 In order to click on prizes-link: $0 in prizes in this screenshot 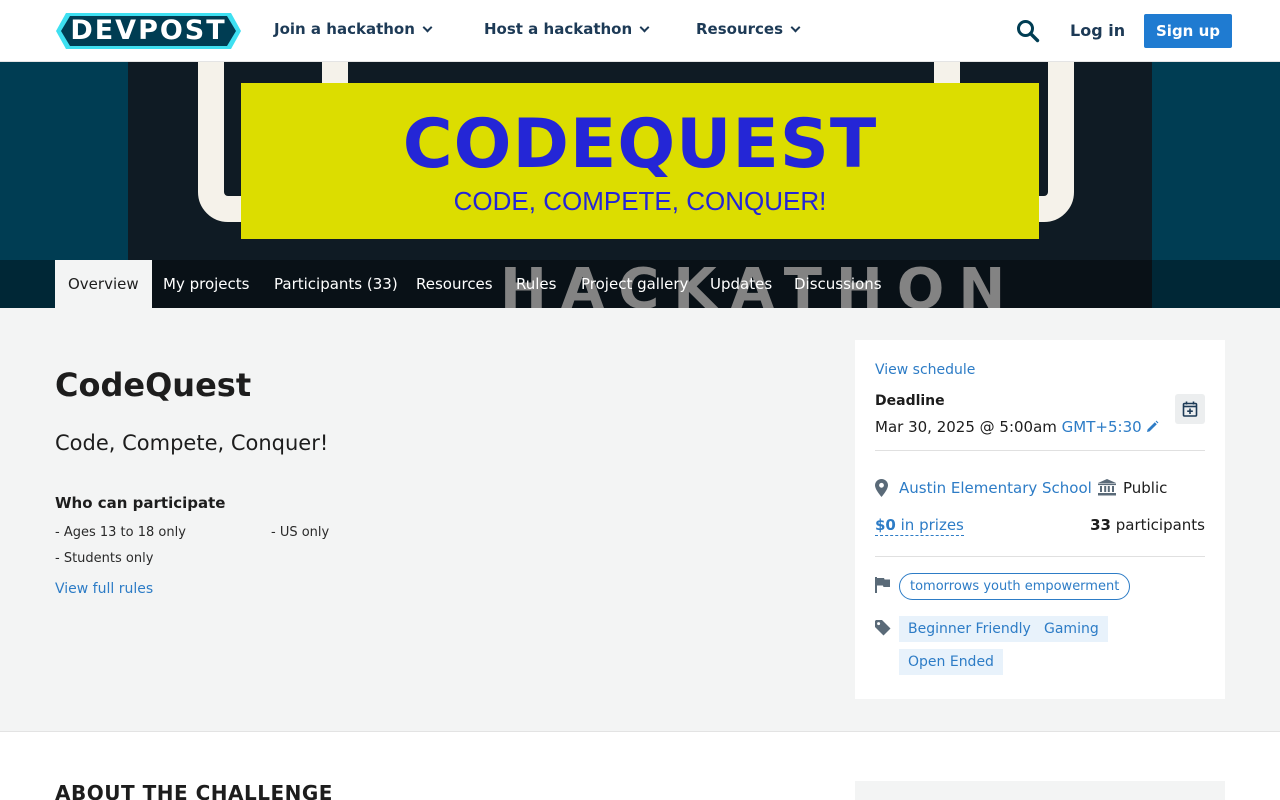, I will do `click(919, 526)`.